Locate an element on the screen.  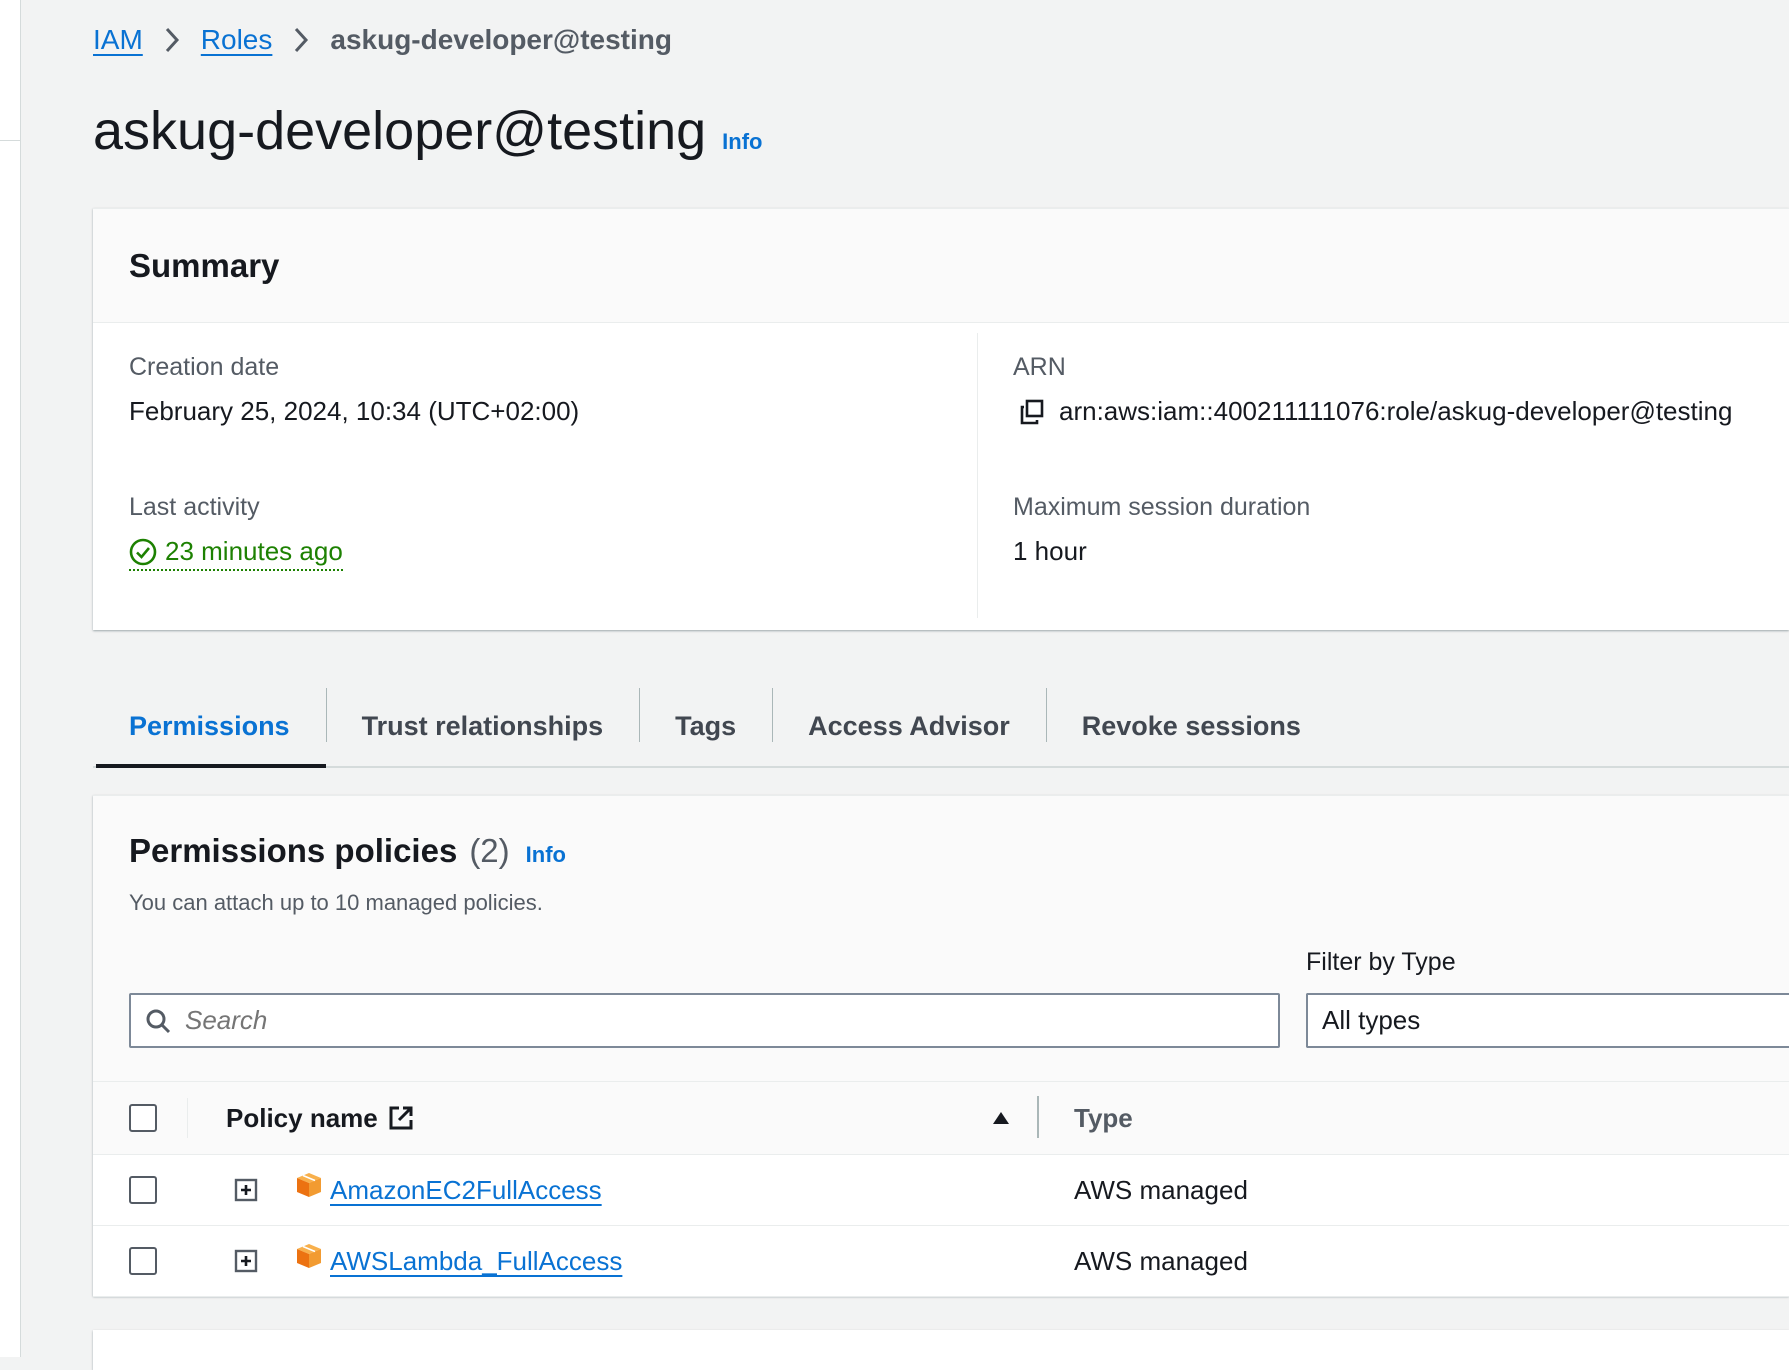
permissions-info-link: Info is located at coordinates (546, 855).